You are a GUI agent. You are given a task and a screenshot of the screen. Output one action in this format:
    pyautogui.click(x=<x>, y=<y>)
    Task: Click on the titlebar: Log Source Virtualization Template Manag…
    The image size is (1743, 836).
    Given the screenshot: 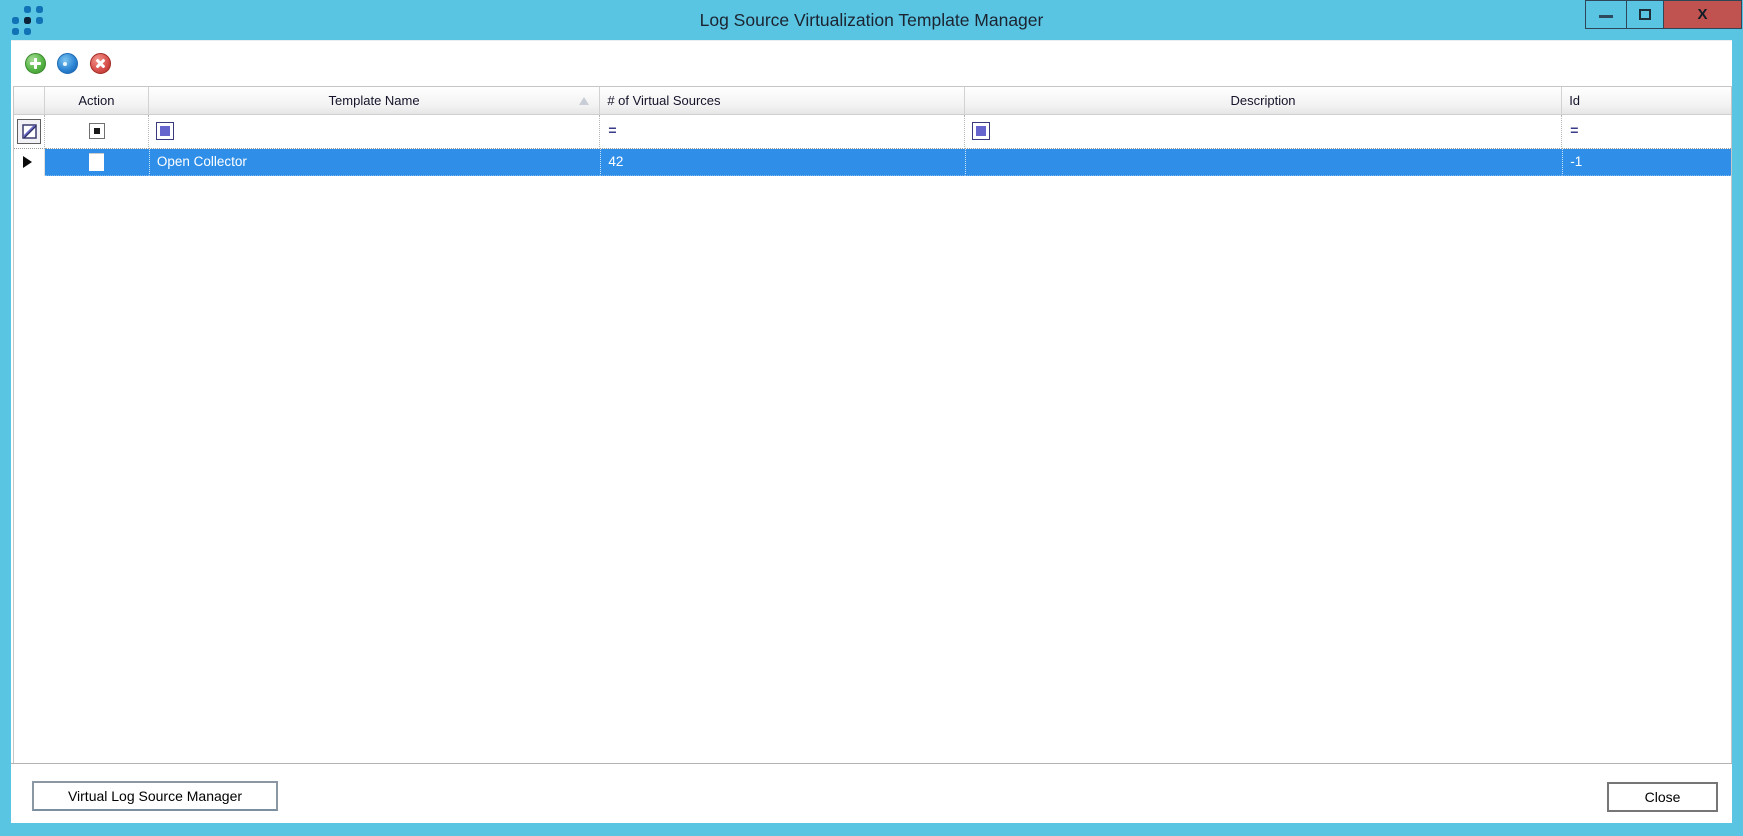 What is the action you would take?
    pyautogui.click(x=871, y=20)
    